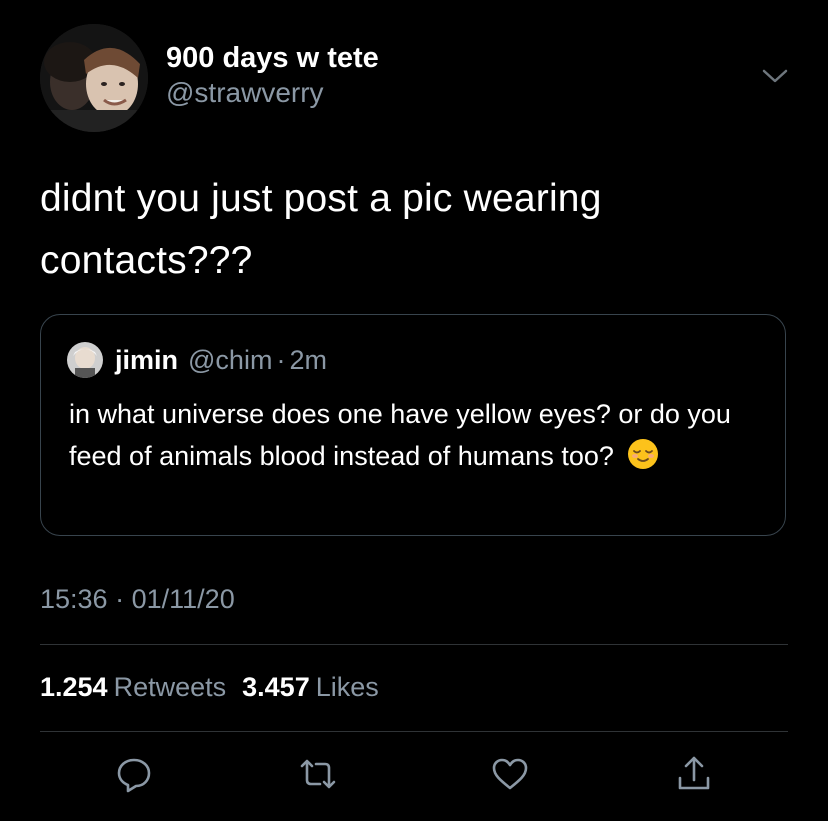 The height and width of the screenshot is (821, 828). Describe the element at coordinates (643, 454) in the screenshot. I see `relieved-face-icon` at that location.